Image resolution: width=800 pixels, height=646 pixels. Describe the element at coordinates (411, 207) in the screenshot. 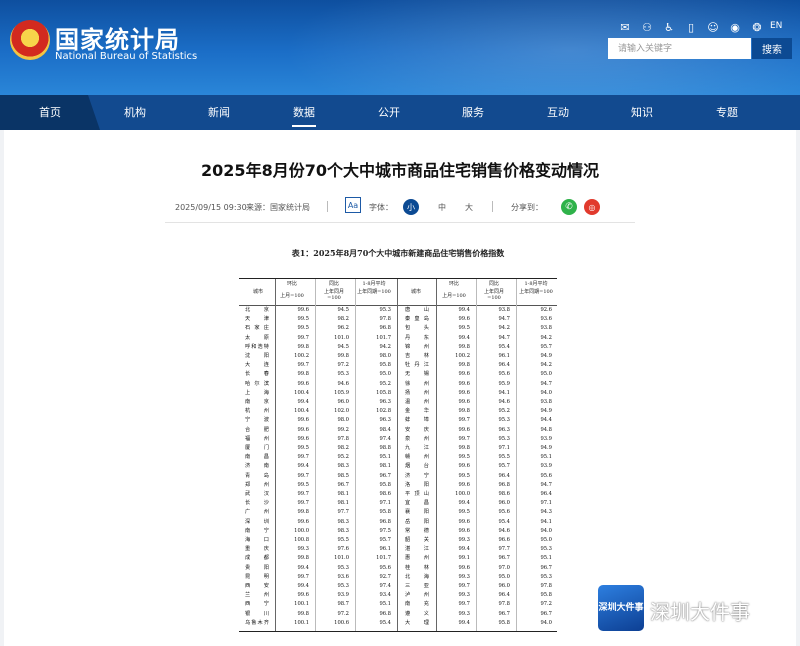

I see `font-small-button: 小` at that location.